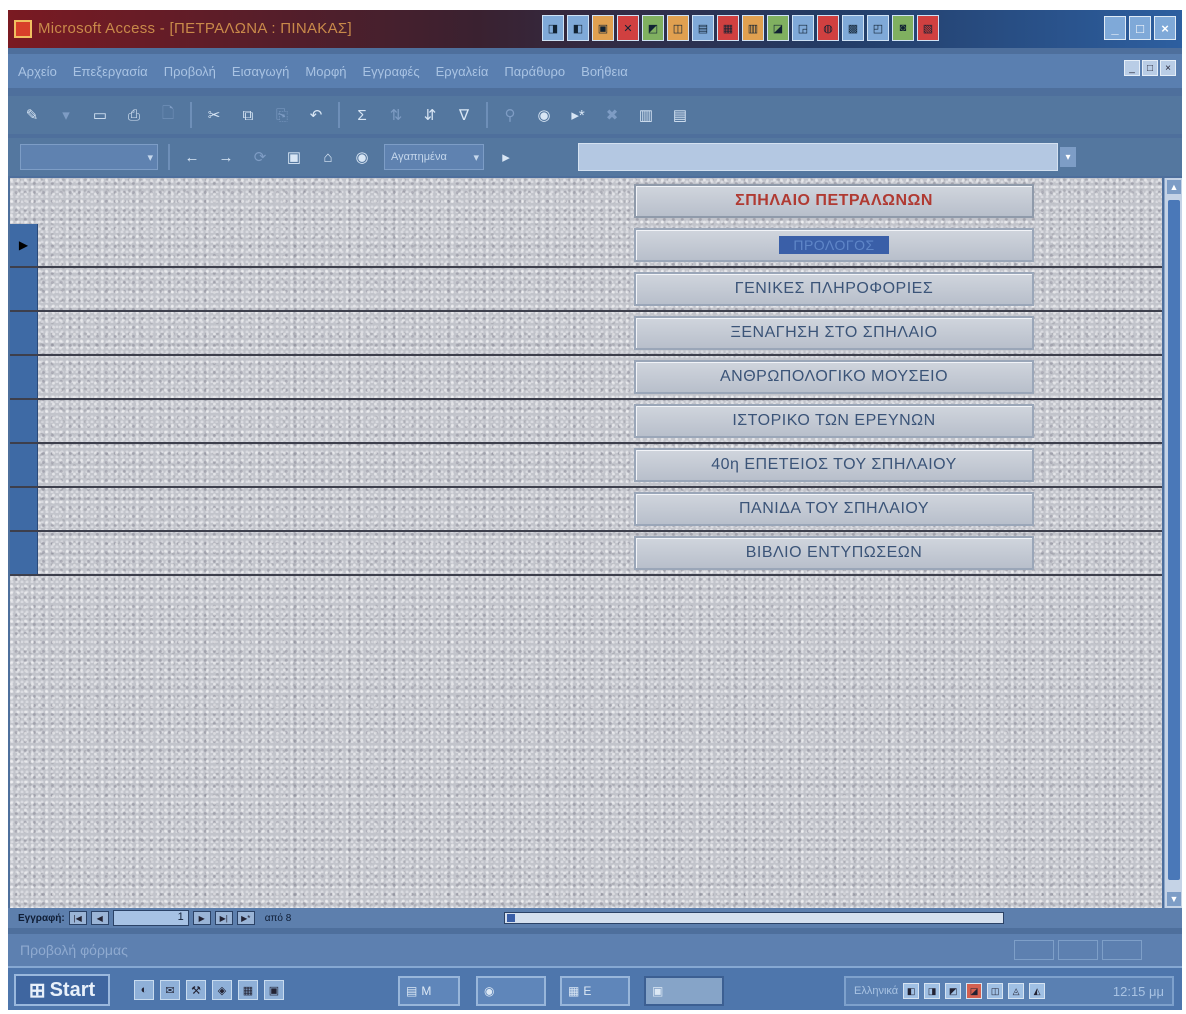 Image resolution: width=1186 pixels, height=1014 pixels. I want to click on menu-option-button: ΓΕΝΙΚΕΣ ΠΛΗΡΟΦΟΡΙΕΣ, so click(834, 289).